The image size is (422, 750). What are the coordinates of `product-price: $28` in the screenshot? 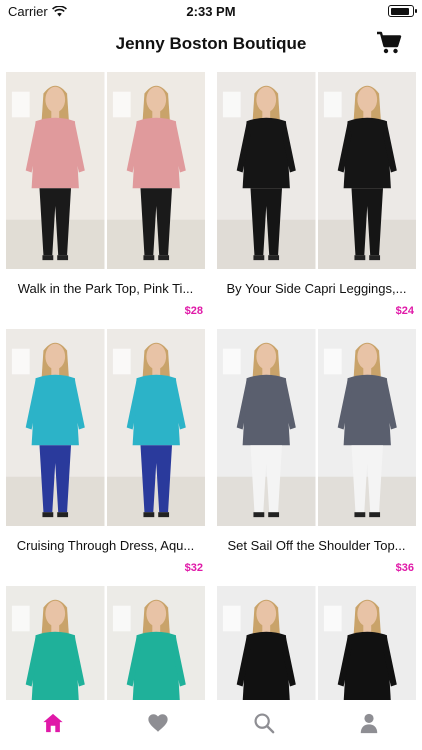 It's located at (193, 311).